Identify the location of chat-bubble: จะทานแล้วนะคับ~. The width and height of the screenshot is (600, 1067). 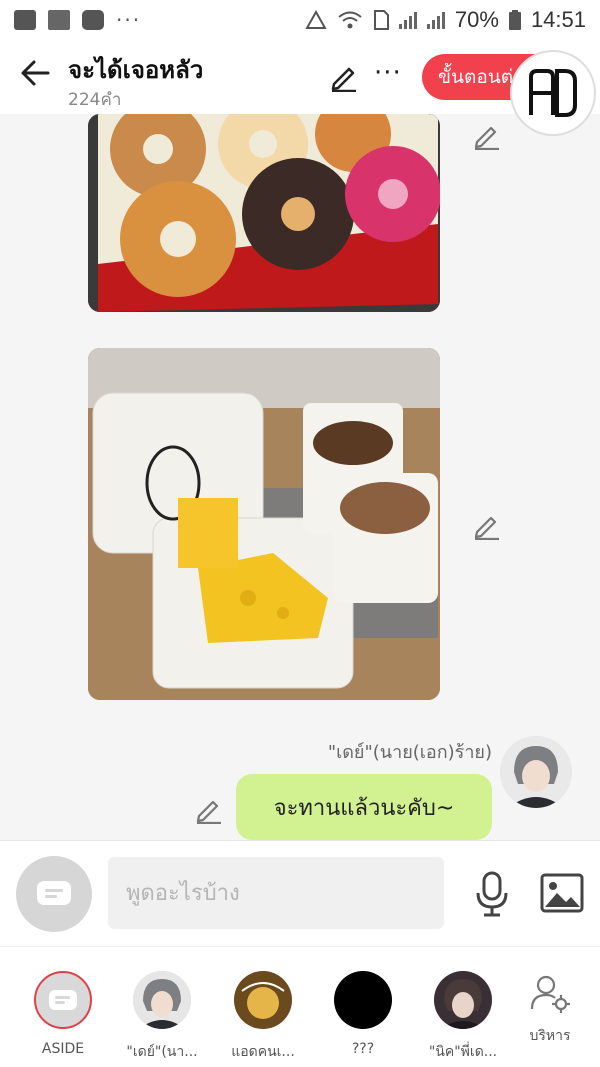
(364, 807).